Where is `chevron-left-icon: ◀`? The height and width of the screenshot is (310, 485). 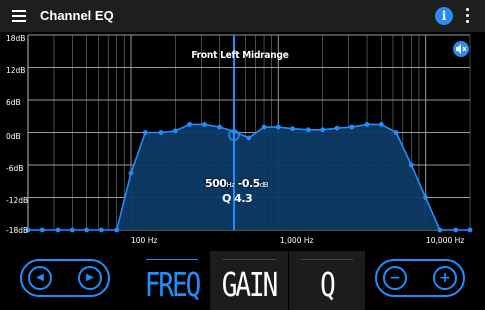
chevron-left-icon: ◀ is located at coordinates (40, 277).